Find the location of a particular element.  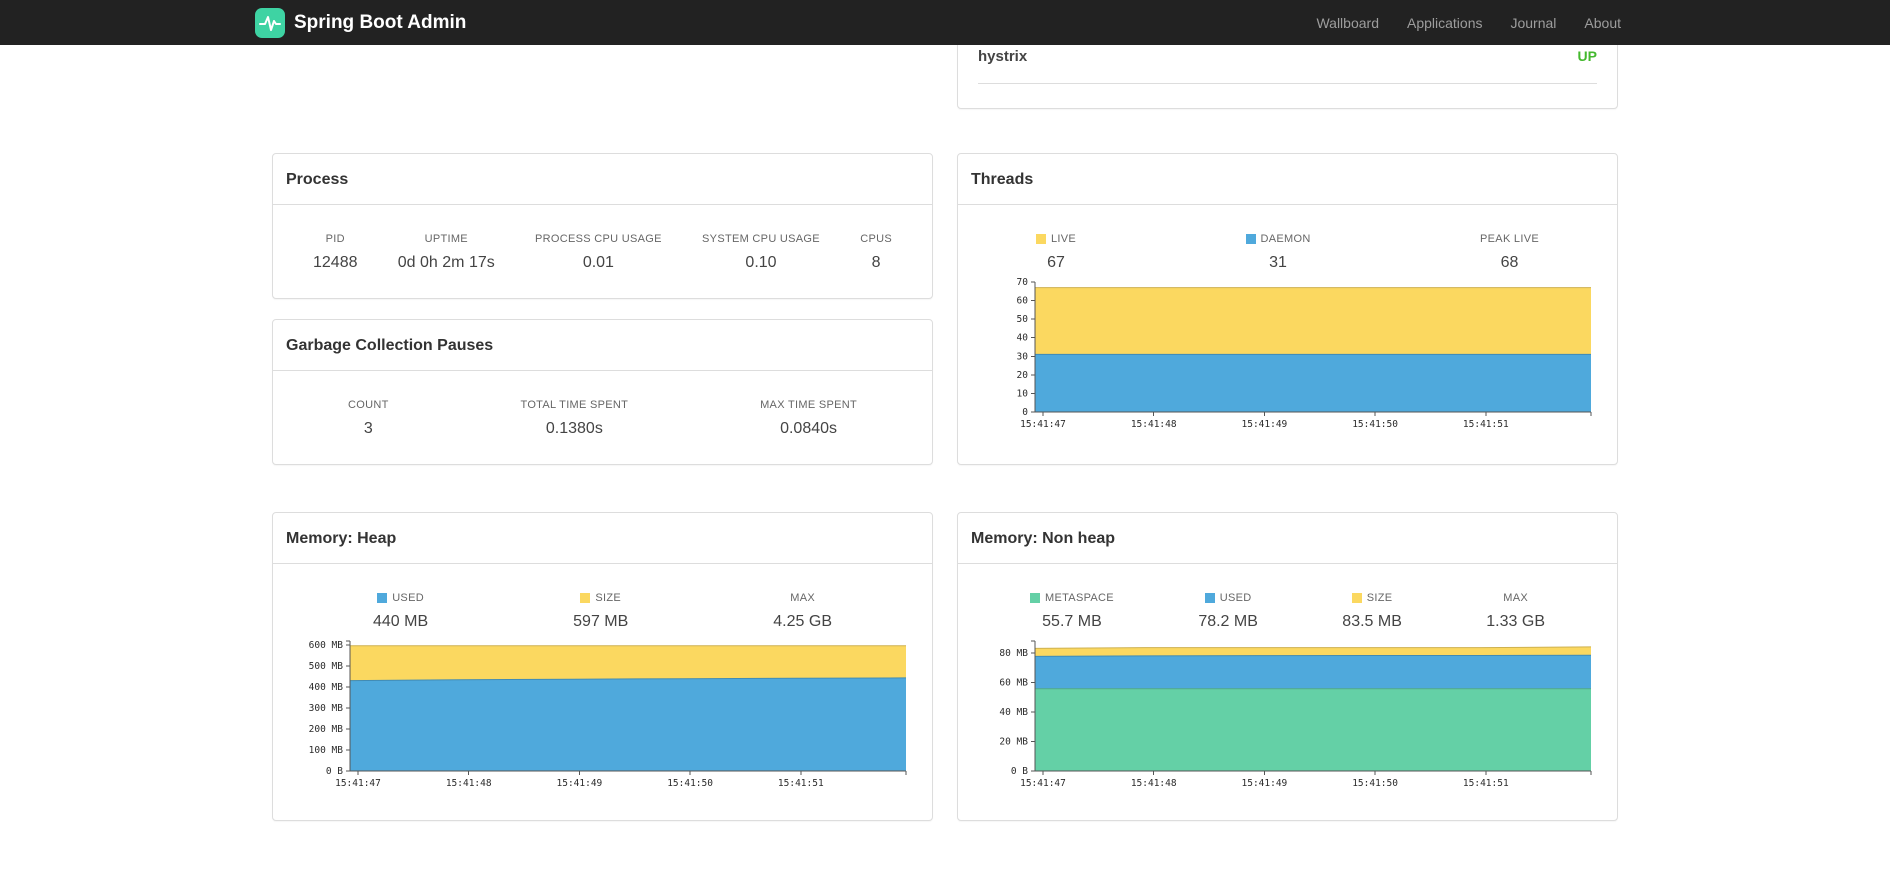

nonheap-panel-title: Memory: Non heap is located at coordinates (1287, 538).